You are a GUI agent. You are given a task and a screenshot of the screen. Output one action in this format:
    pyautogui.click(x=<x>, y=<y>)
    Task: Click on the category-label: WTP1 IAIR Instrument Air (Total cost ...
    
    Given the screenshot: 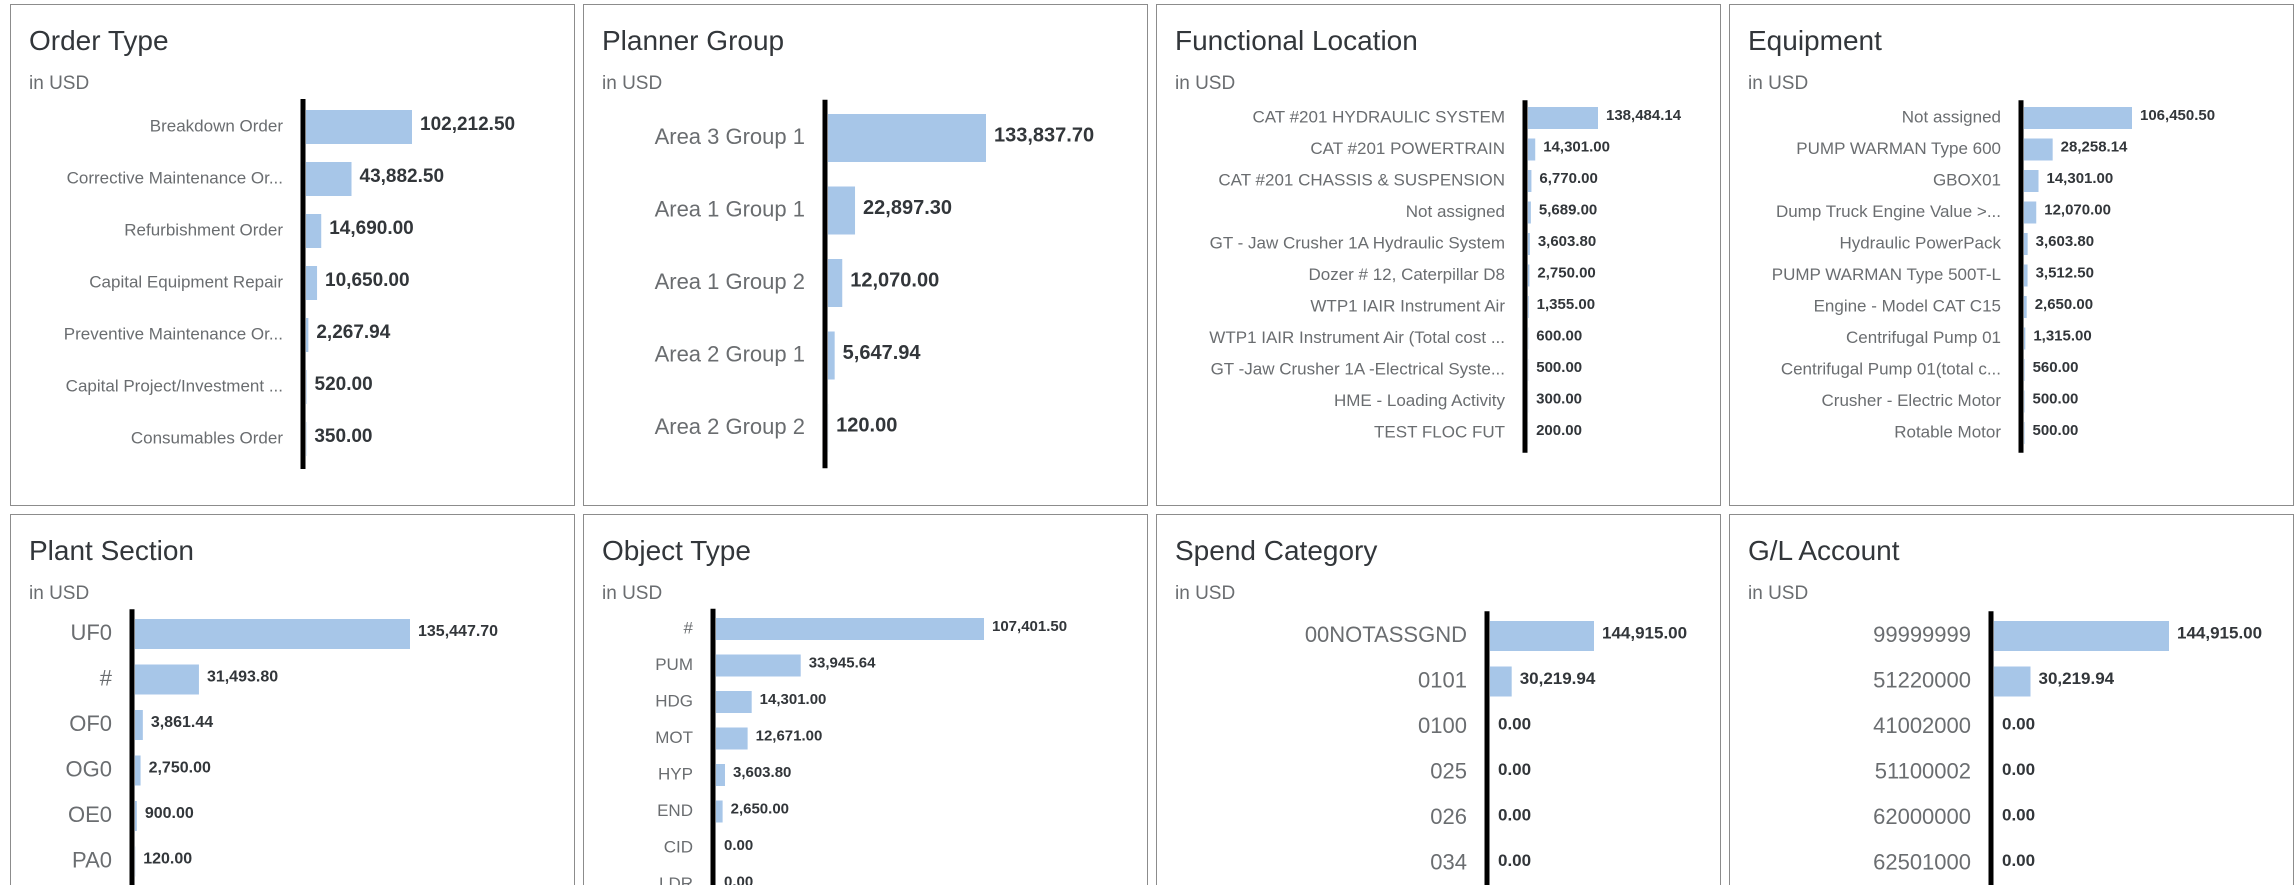 What is the action you would take?
    pyautogui.click(x=1357, y=337)
    